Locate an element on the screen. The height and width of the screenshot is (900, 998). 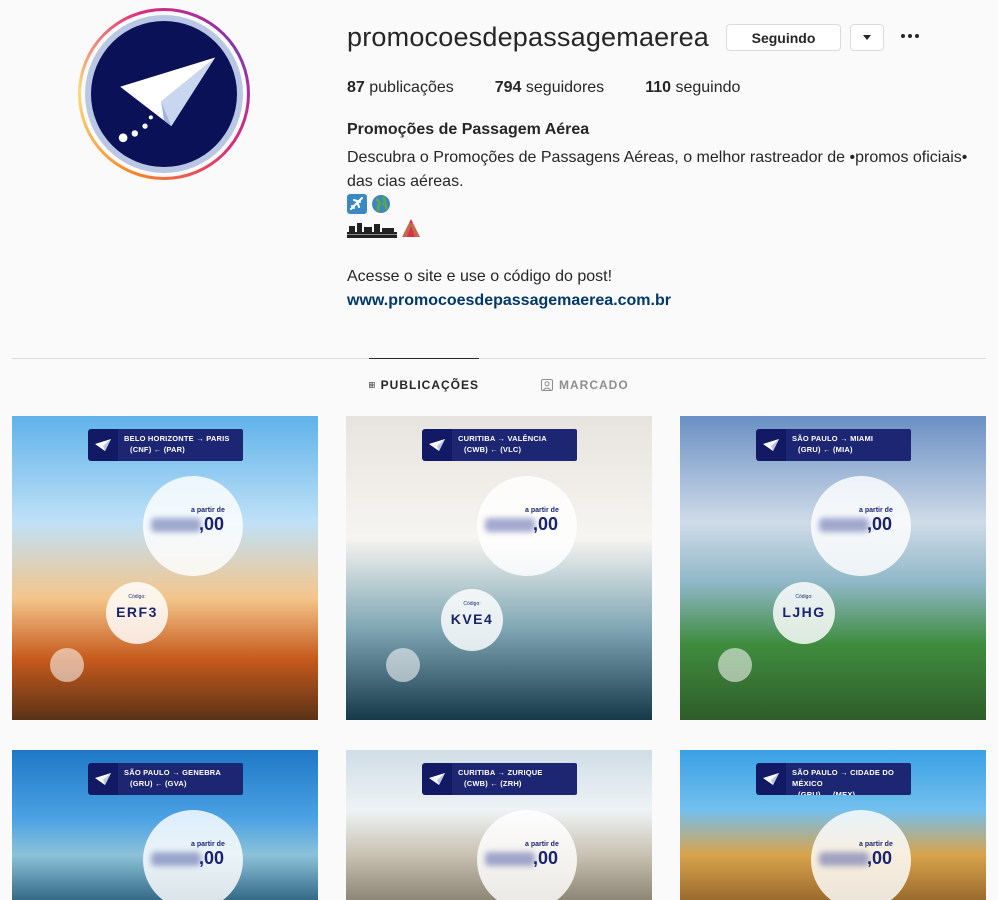
airplane-emoji-icon is located at coordinates (357, 204).